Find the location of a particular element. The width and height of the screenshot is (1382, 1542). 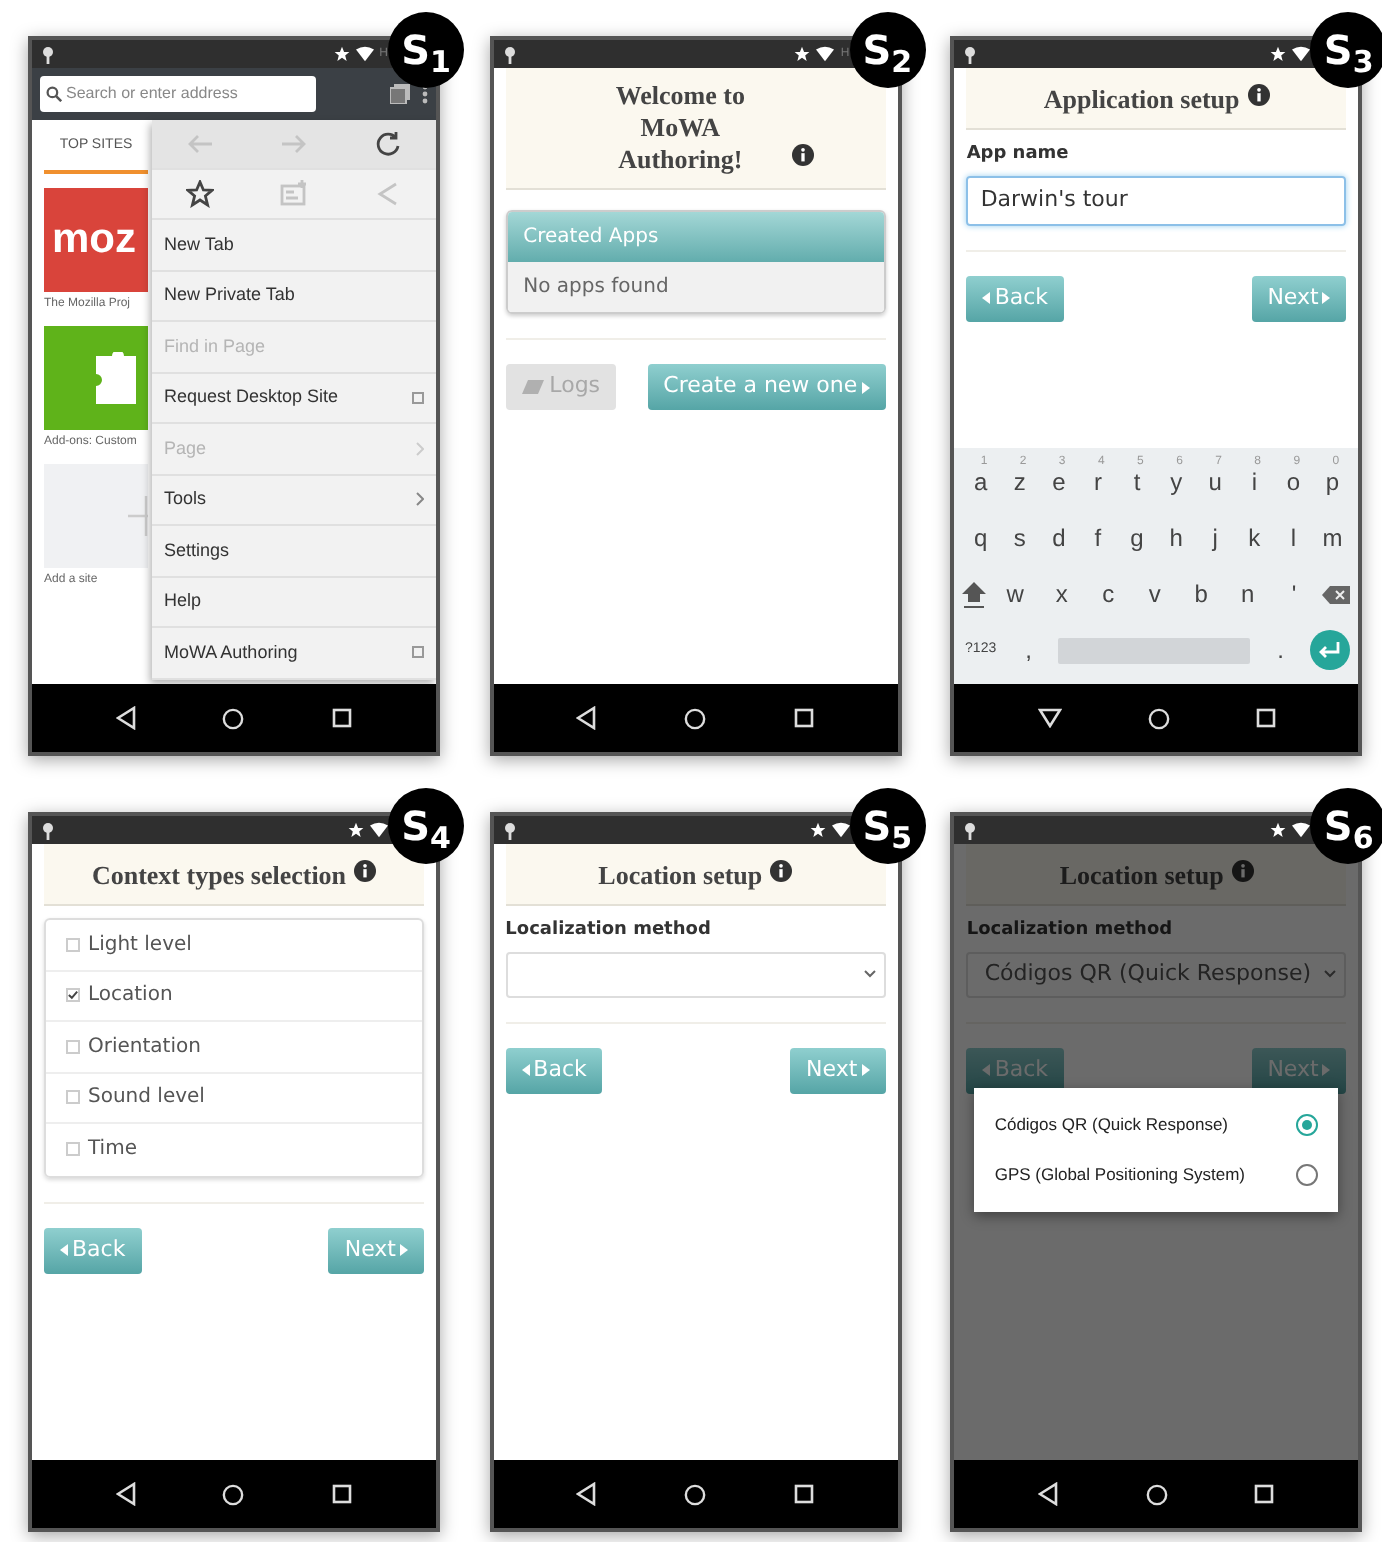

keyboard-key: n is located at coordinates (1247, 594).